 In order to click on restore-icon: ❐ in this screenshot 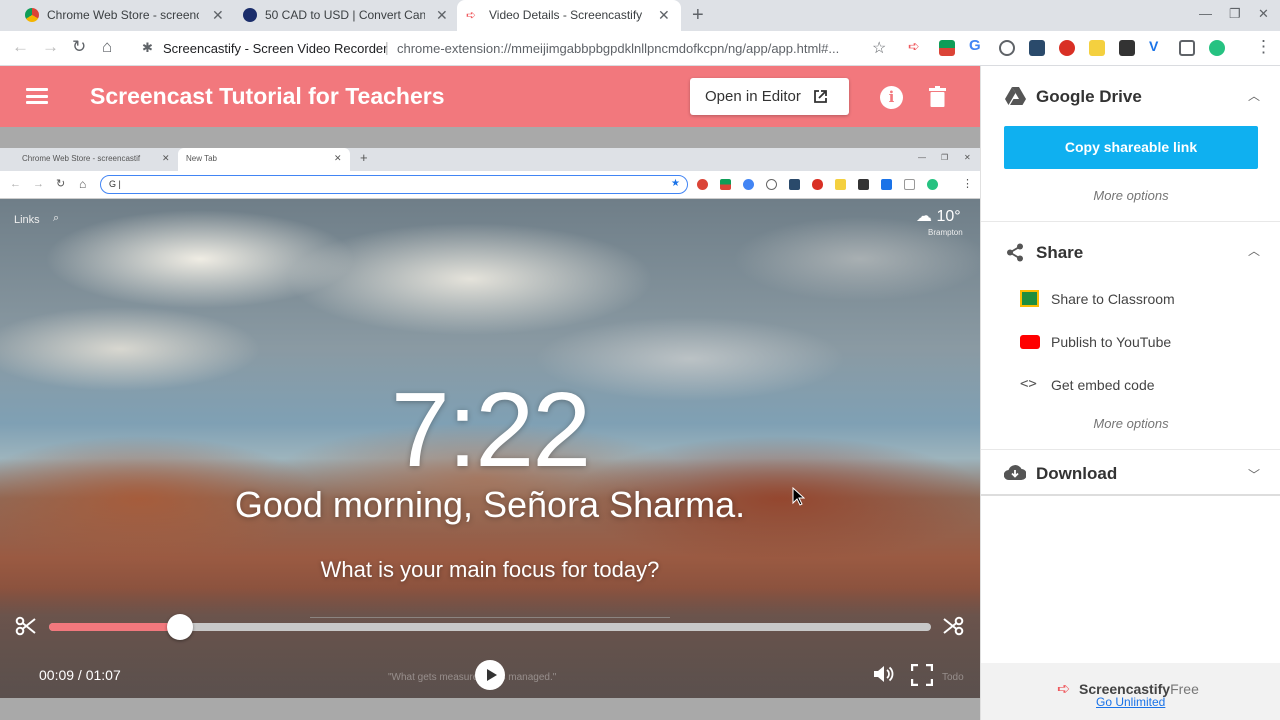, I will do `click(1235, 14)`.